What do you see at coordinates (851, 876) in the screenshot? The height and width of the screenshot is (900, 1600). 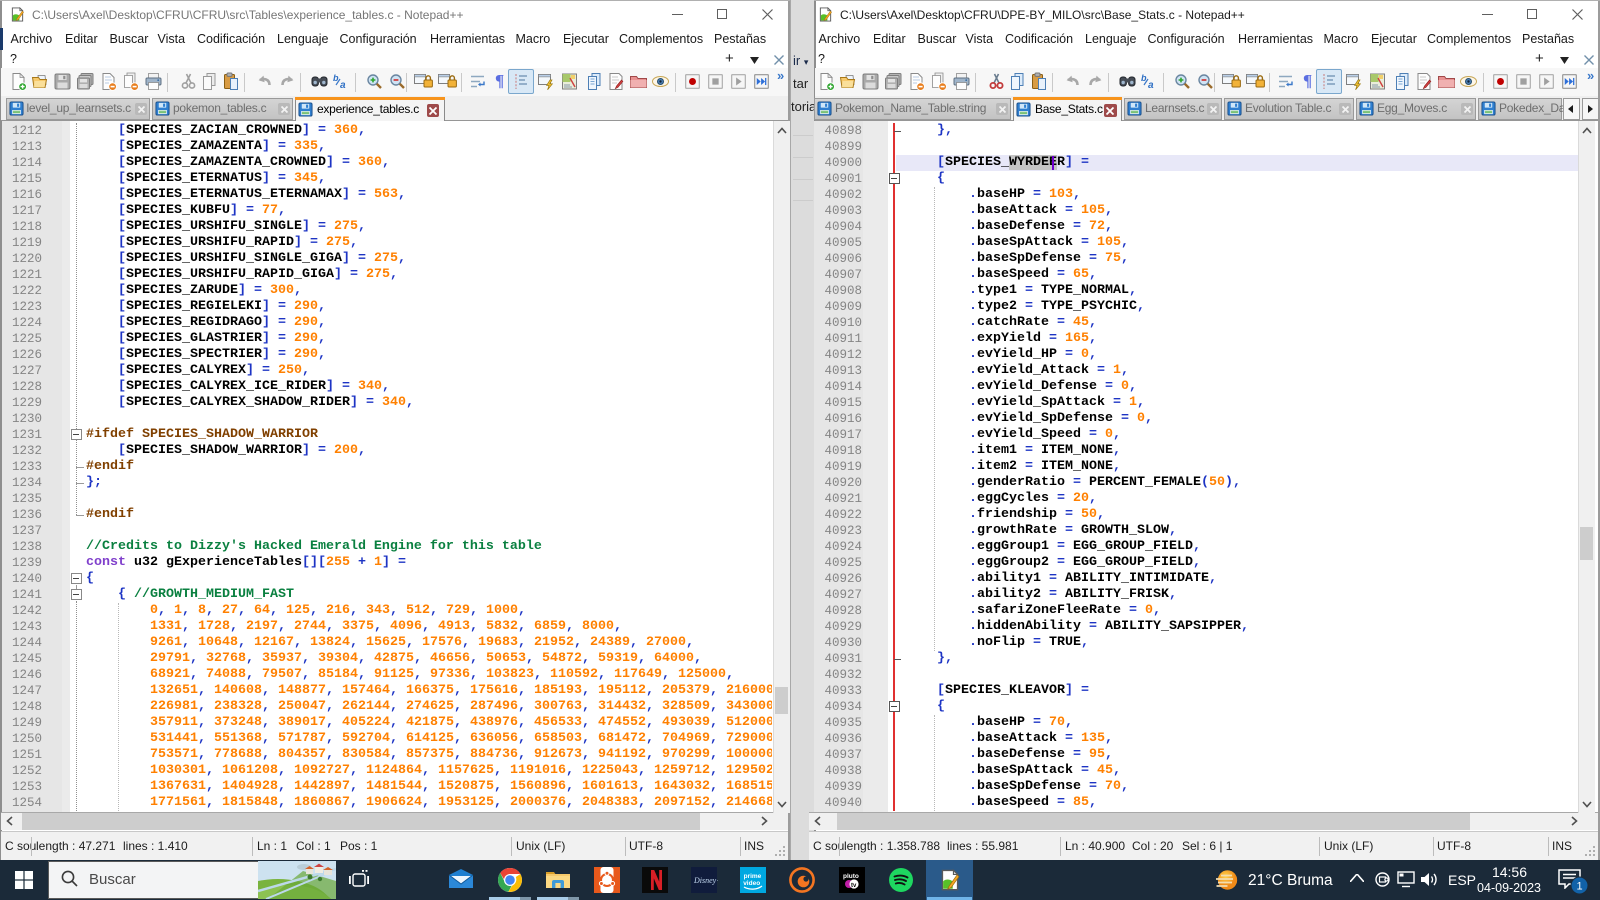 I see `svg-text: pluto` at bounding box center [851, 876].